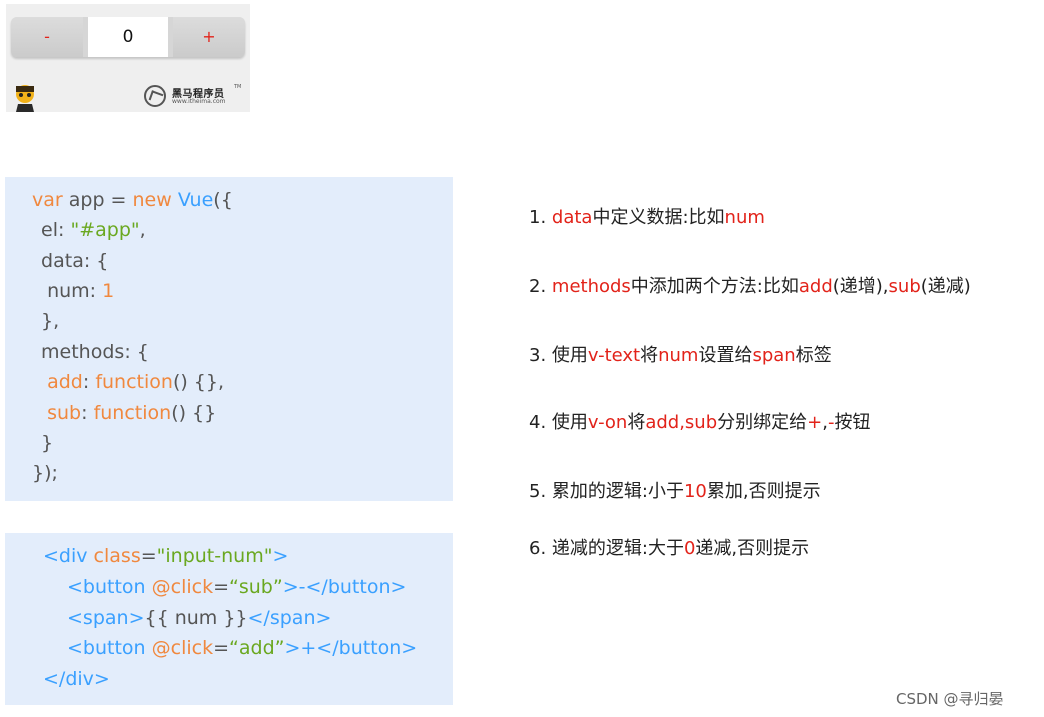 The width and height of the screenshot is (1044, 717). What do you see at coordinates (950, 699) in the screenshot?
I see `watermark-credit: CSDN @寻归晏` at bounding box center [950, 699].